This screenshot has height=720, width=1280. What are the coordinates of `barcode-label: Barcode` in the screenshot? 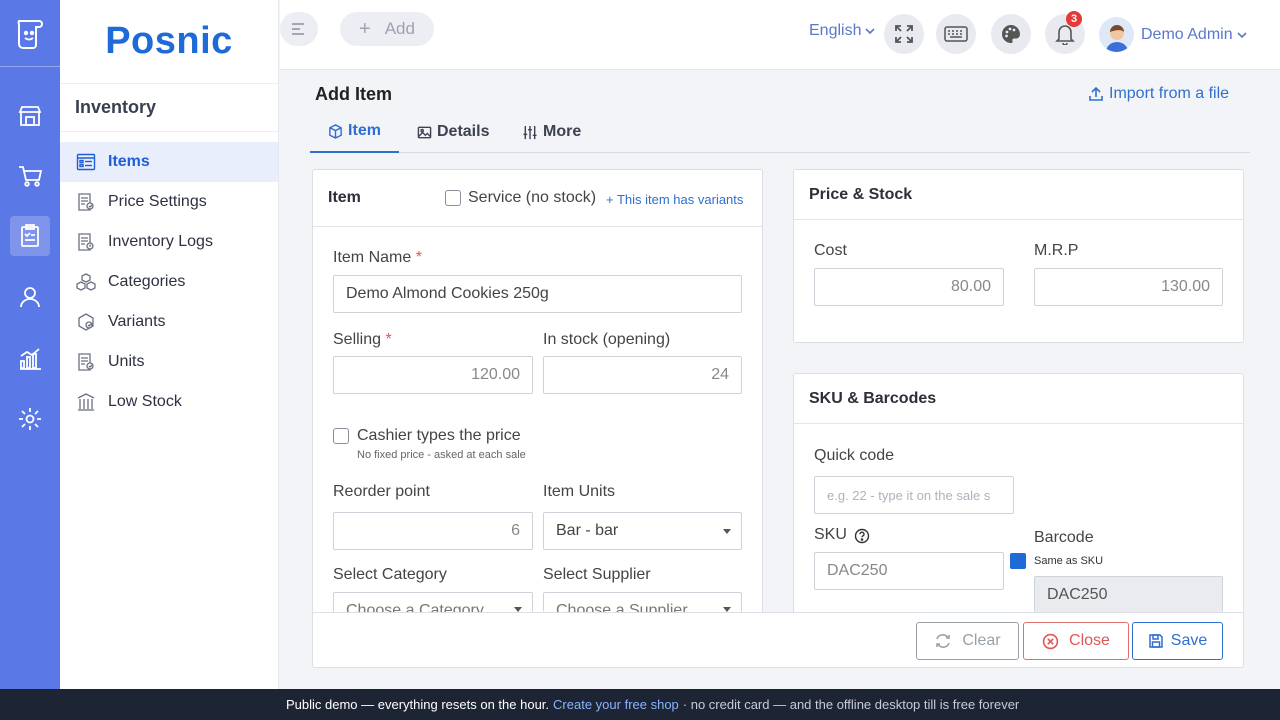 It's located at (1064, 537).